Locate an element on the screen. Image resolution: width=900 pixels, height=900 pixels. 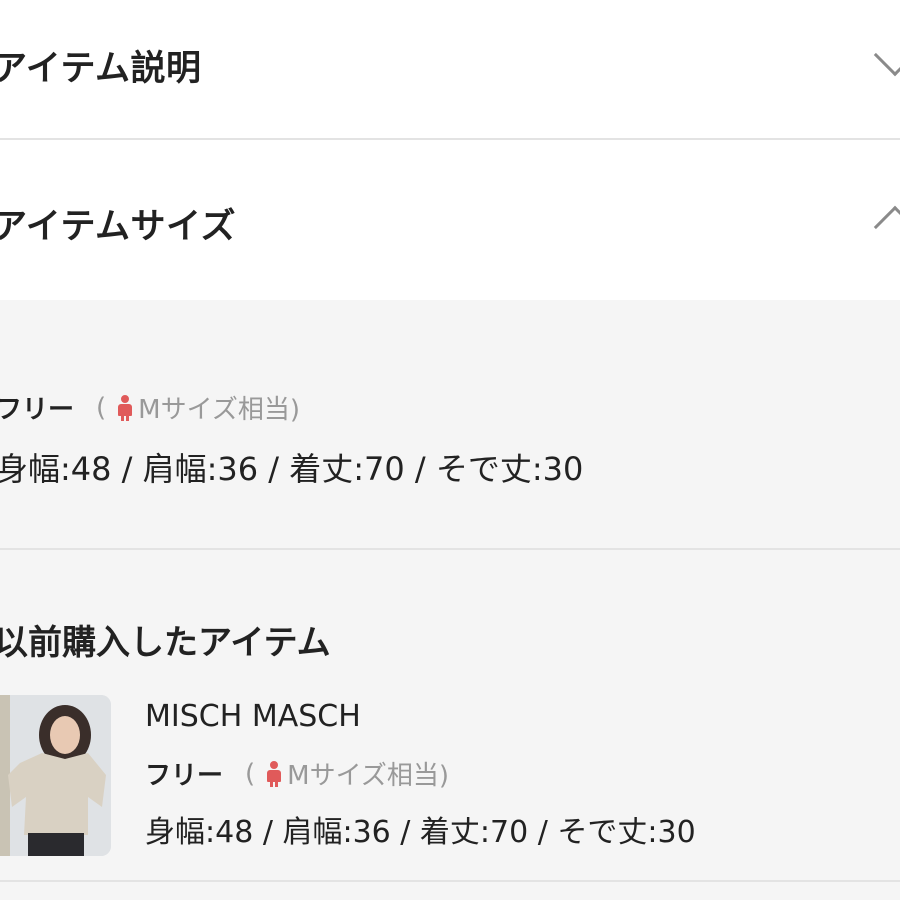
purchased-item-brand: MISCH MASCH is located at coordinates (253, 716).